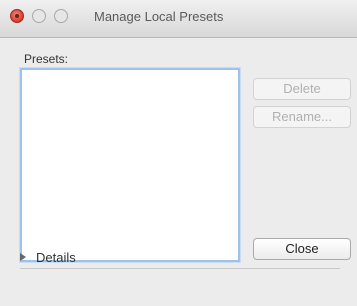  Describe the element at coordinates (39, 16) in the screenshot. I see `minimize-window-button` at that location.